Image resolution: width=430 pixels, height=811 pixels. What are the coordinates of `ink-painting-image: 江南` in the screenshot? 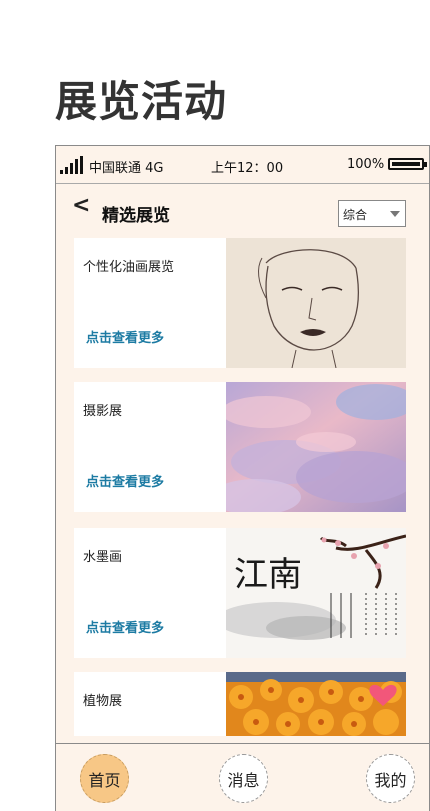 It's located at (316, 593).